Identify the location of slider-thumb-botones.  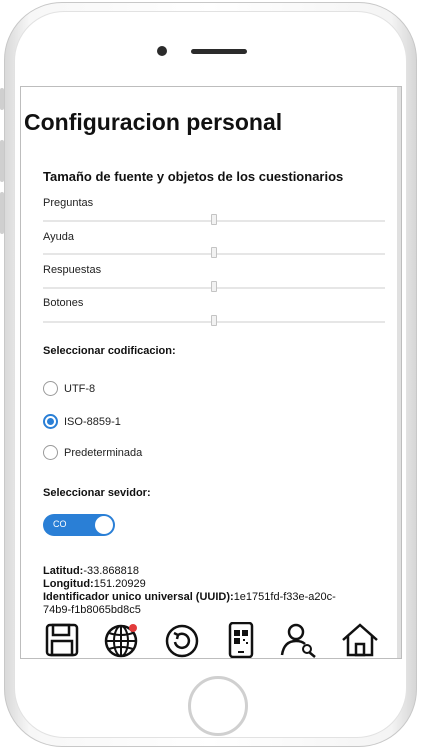
(214, 320).